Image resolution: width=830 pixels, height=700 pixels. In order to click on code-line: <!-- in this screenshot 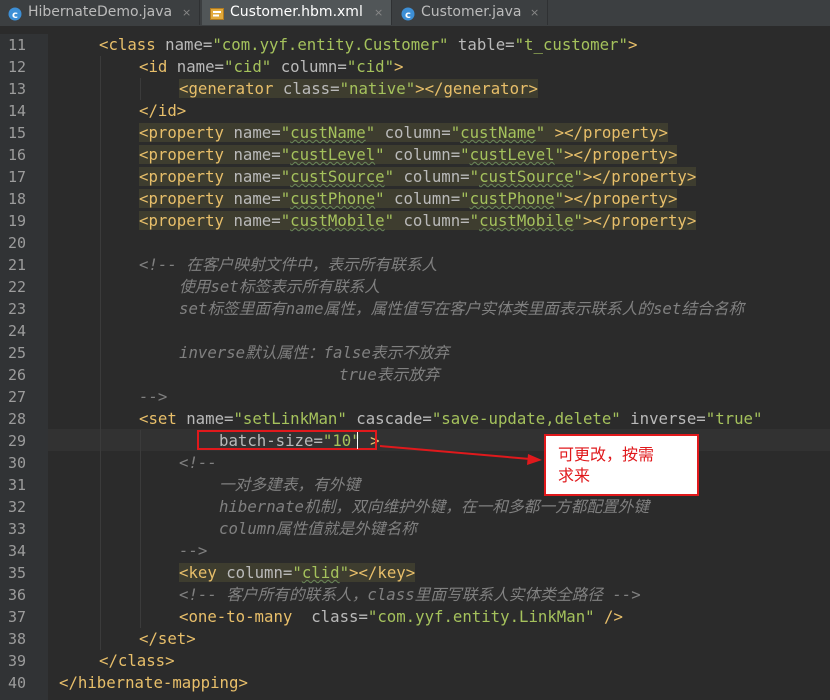, I will do `click(198, 463)`.